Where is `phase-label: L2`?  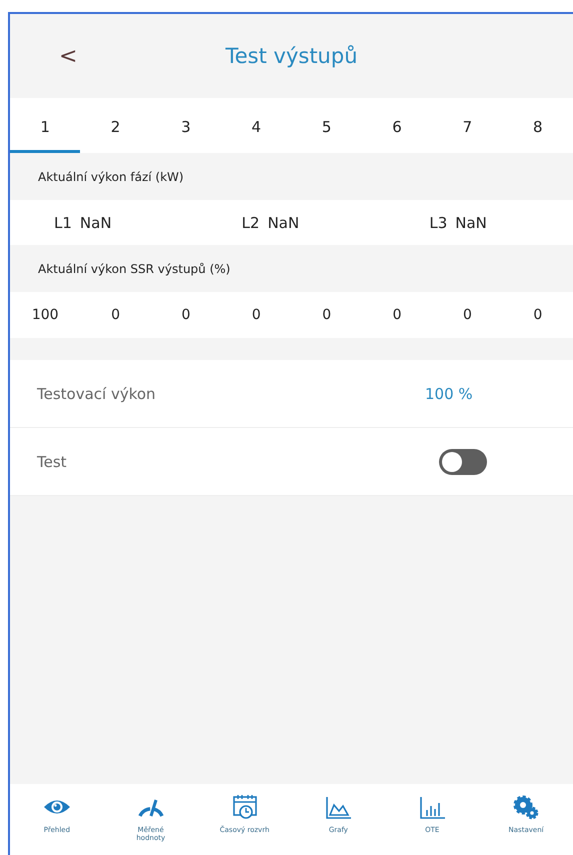 phase-label: L2 is located at coordinates (251, 223).